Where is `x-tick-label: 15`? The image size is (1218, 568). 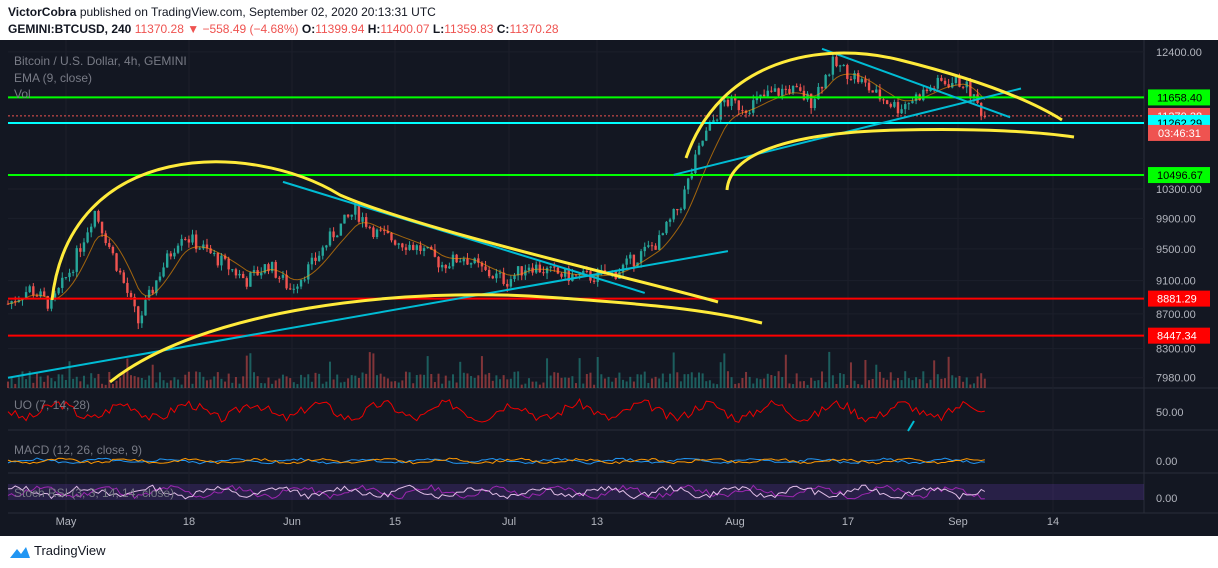 x-tick-label: 15 is located at coordinates (395, 522).